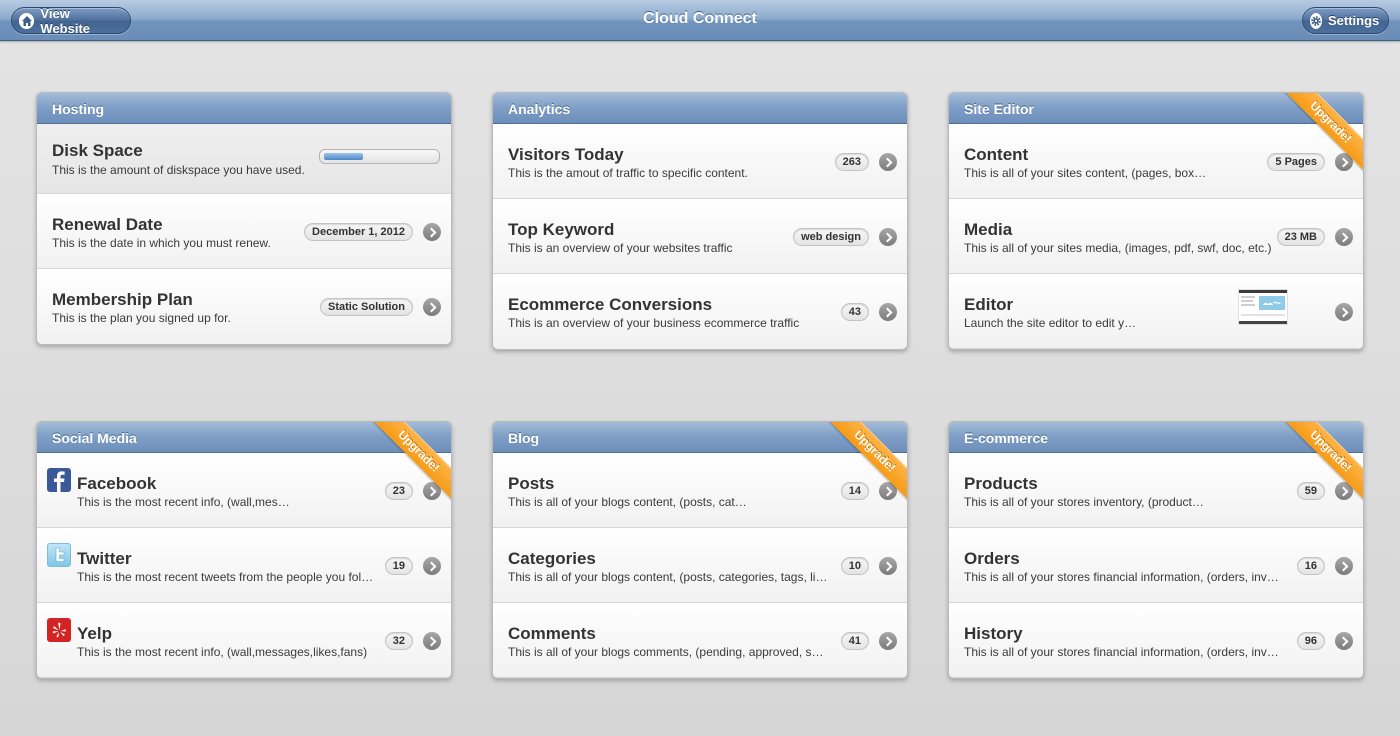 This screenshot has height=736, width=1400. I want to click on row-title: Twitter, so click(104, 558).